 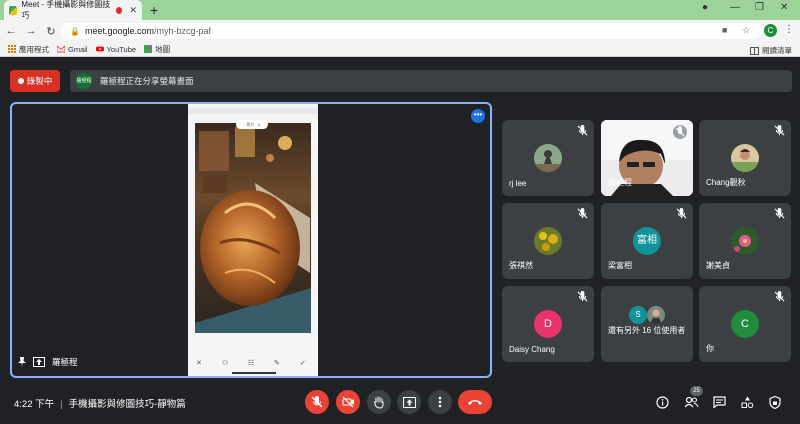 What do you see at coordinates (66, 10) in the screenshot?
I see `tab-title: Meet - 手機攝影與修圖技巧` at bounding box center [66, 10].